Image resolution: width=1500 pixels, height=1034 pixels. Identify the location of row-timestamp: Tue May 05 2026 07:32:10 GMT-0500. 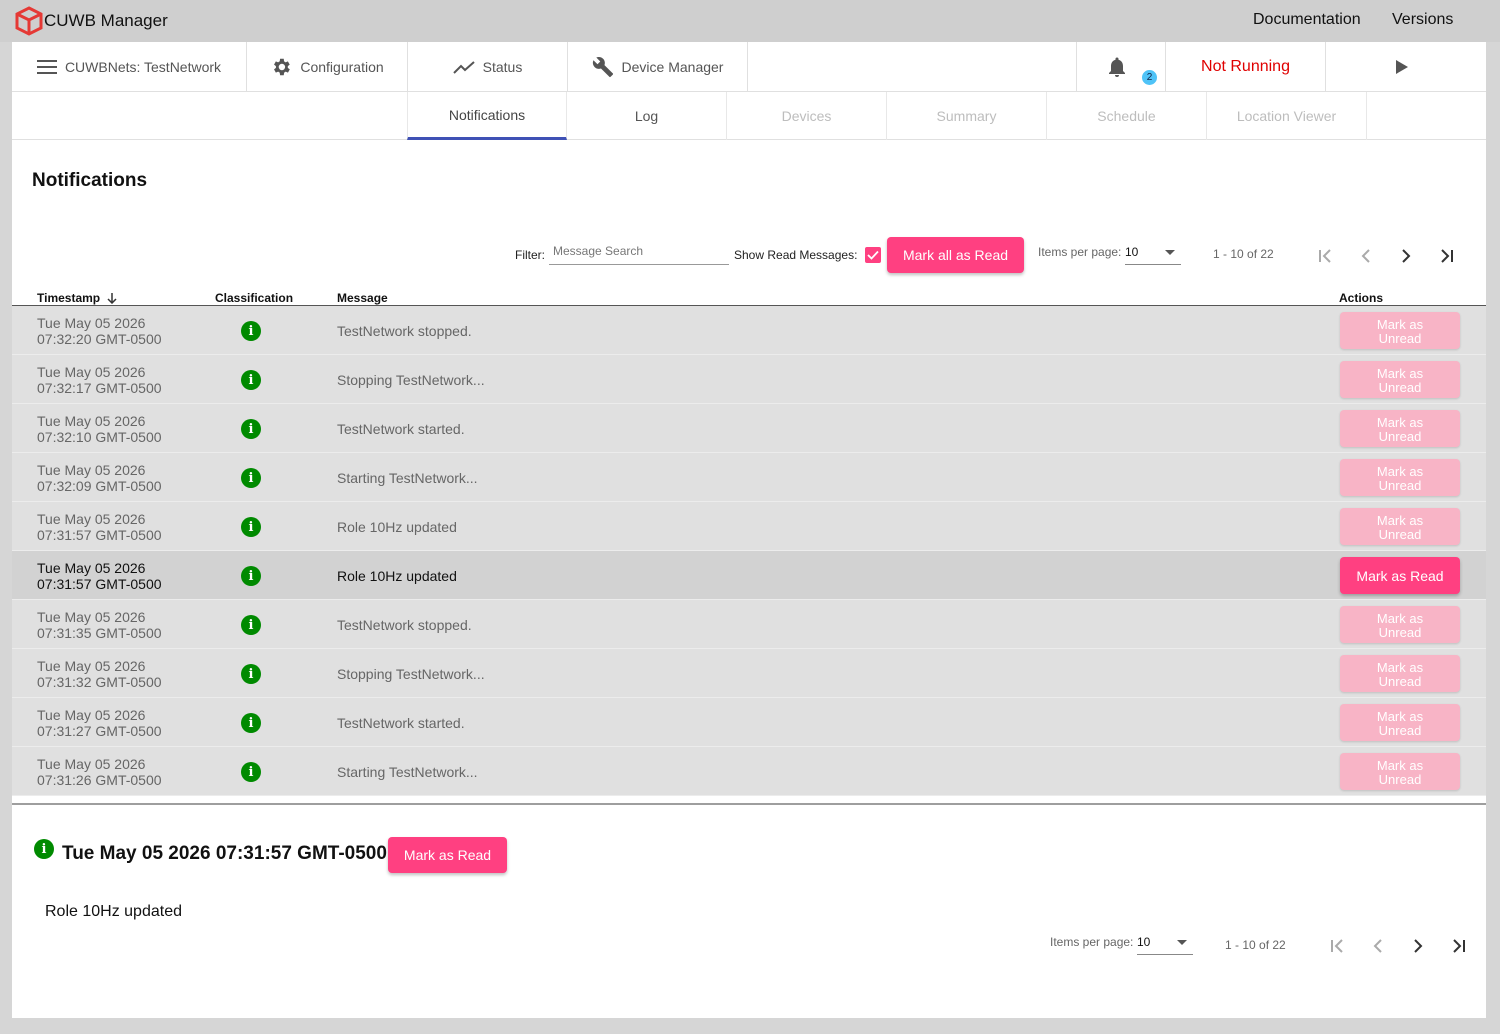
(99, 429).